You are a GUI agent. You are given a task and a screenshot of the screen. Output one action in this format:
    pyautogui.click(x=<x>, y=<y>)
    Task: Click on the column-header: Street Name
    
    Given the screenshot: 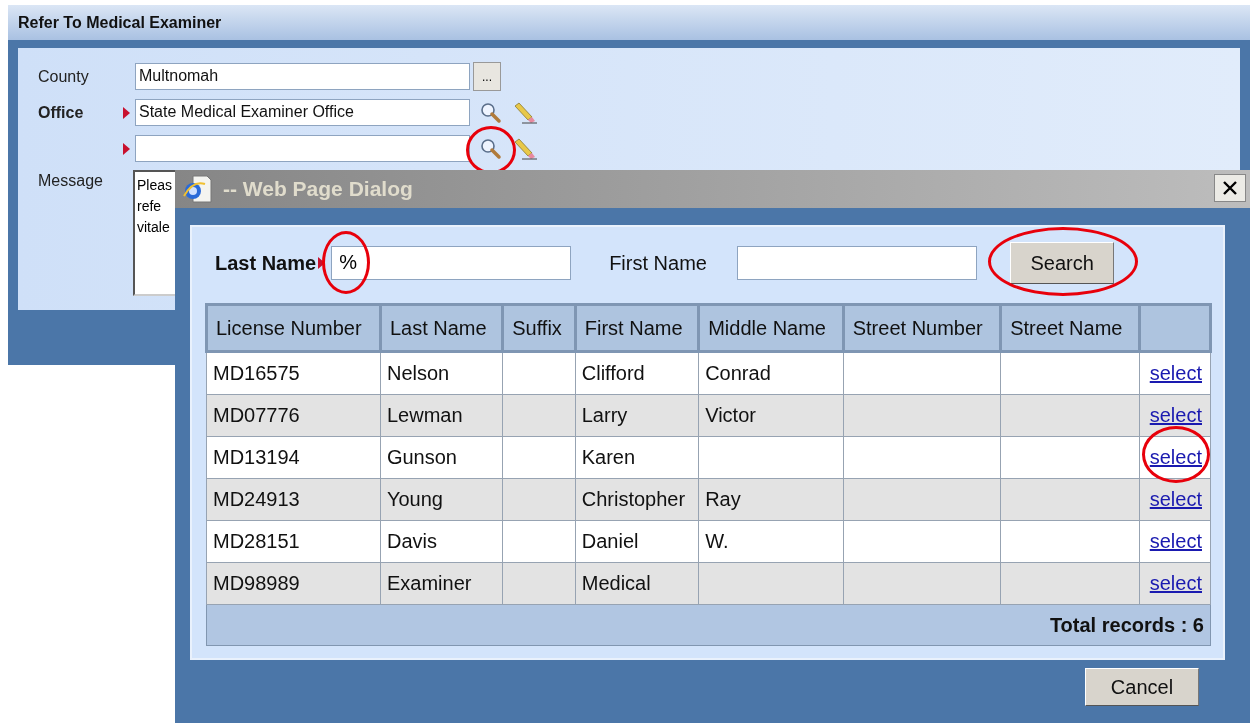 What is the action you would take?
    pyautogui.click(x=1070, y=328)
    